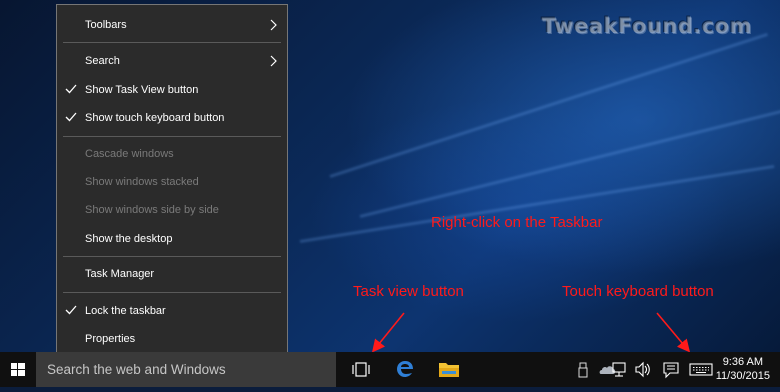 The width and height of the screenshot is (780, 392). I want to click on touch-keyboard-button, so click(701, 369).